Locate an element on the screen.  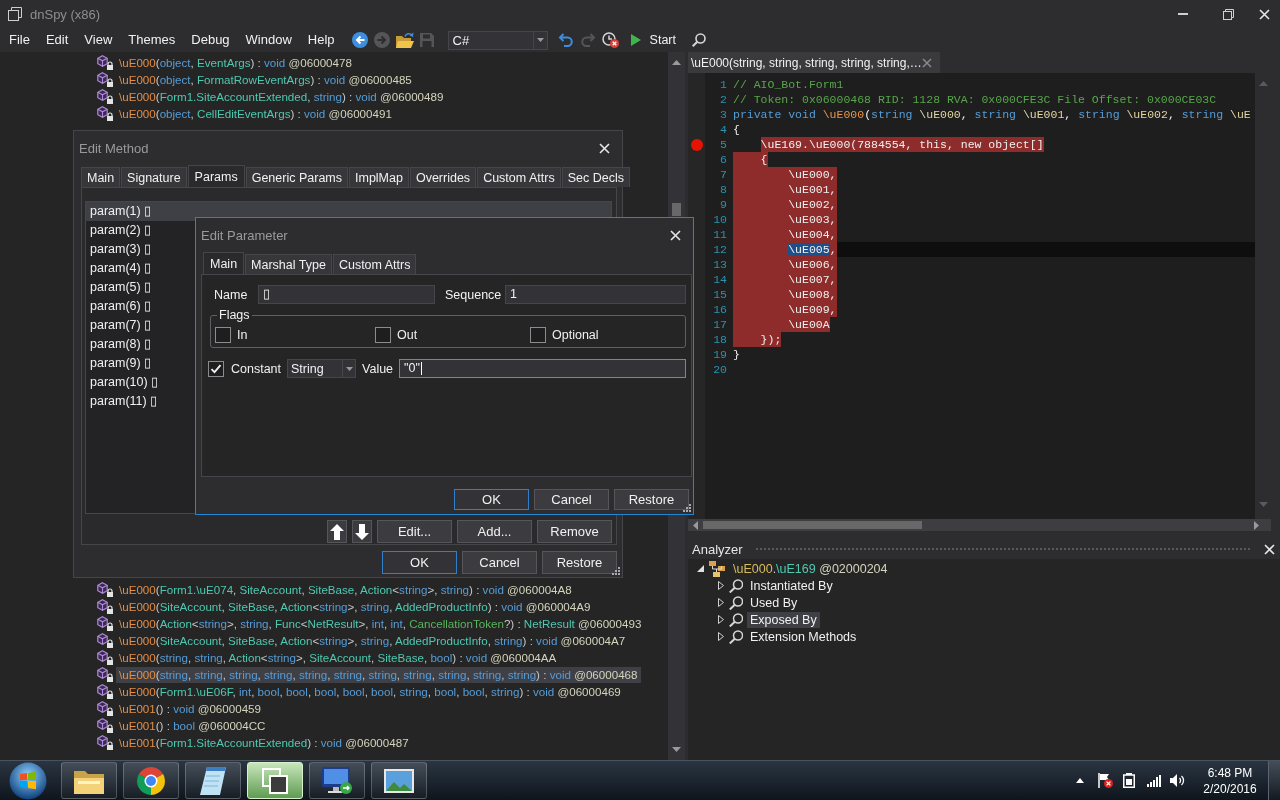
speaker-icon is located at coordinates (1177, 780).